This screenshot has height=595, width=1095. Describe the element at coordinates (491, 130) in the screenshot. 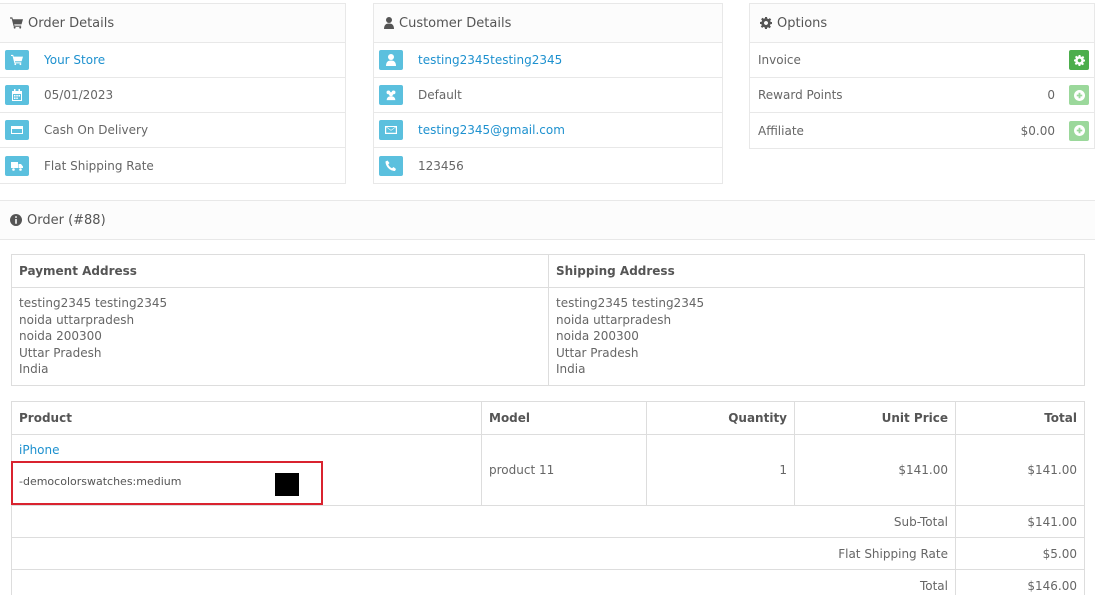

I see `customer-email-link: testing2345@gmail.com` at that location.